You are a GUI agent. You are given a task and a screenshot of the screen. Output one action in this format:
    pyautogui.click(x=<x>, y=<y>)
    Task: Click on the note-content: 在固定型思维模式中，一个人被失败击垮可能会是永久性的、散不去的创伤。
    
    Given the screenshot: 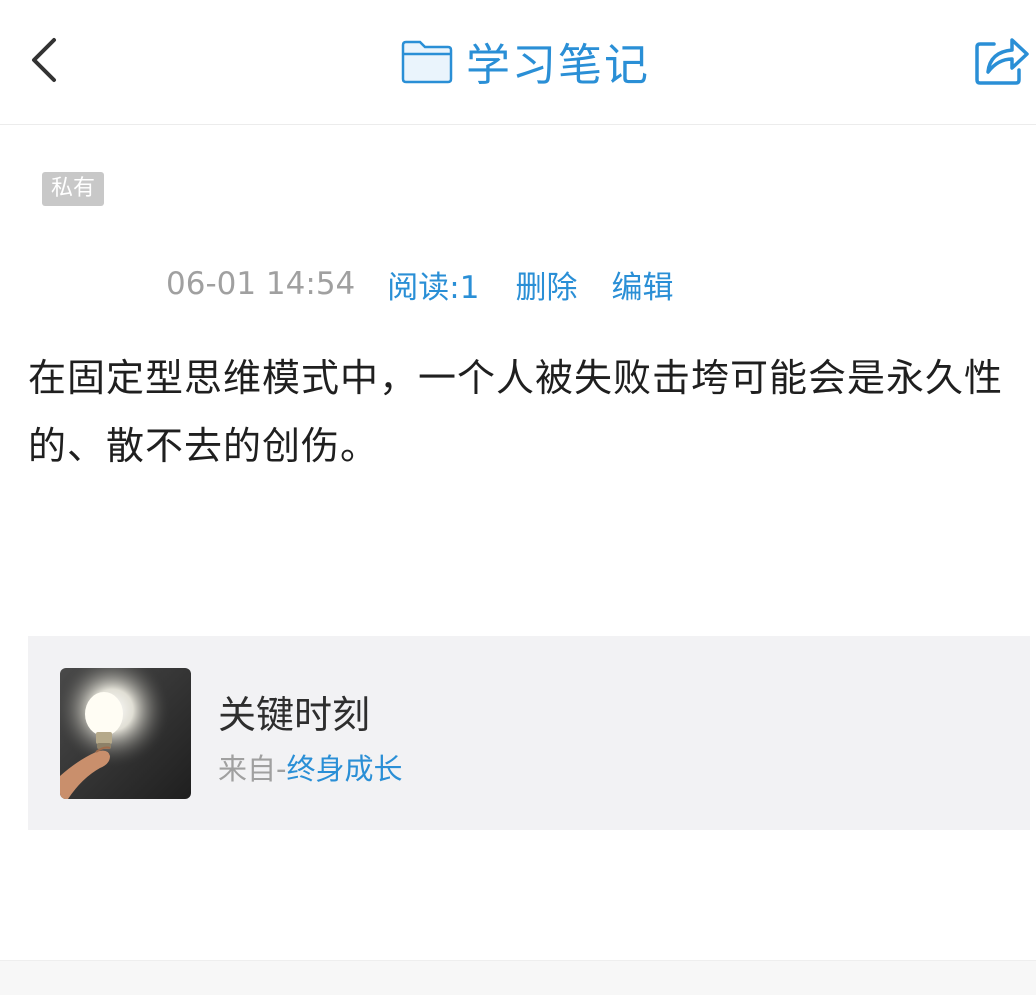 What is the action you would take?
    pyautogui.click(x=516, y=412)
    